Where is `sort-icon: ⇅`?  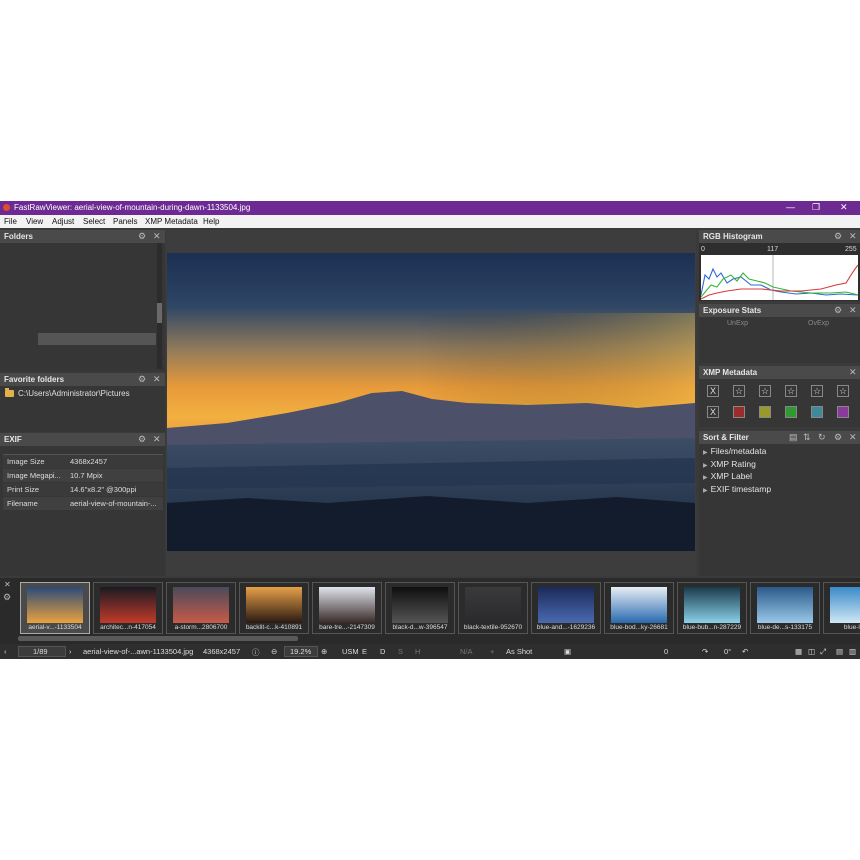
sort-icon: ⇅ is located at coordinates (807, 437).